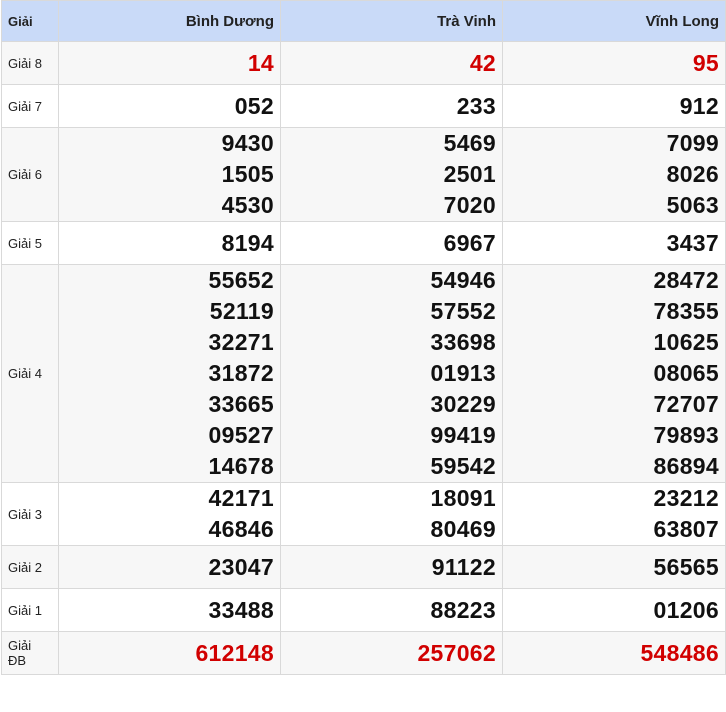  What do you see at coordinates (241, 311) in the screenshot?
I see `winning-number: 52119` at bounding box center [241, 311].